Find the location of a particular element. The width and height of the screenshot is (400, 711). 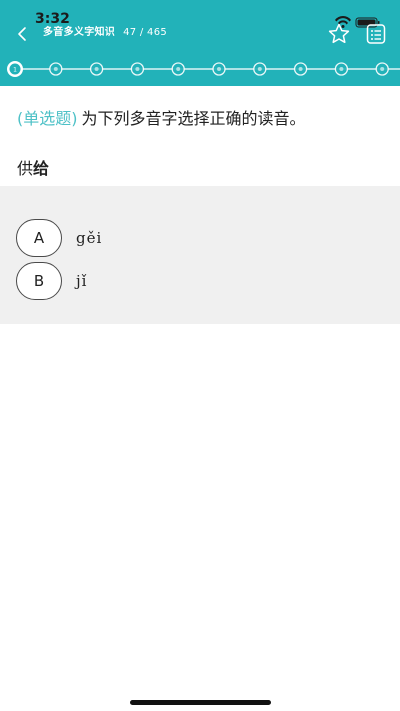

nav-title-text: 多音多义字知识 is located at coordinates (79, 32).